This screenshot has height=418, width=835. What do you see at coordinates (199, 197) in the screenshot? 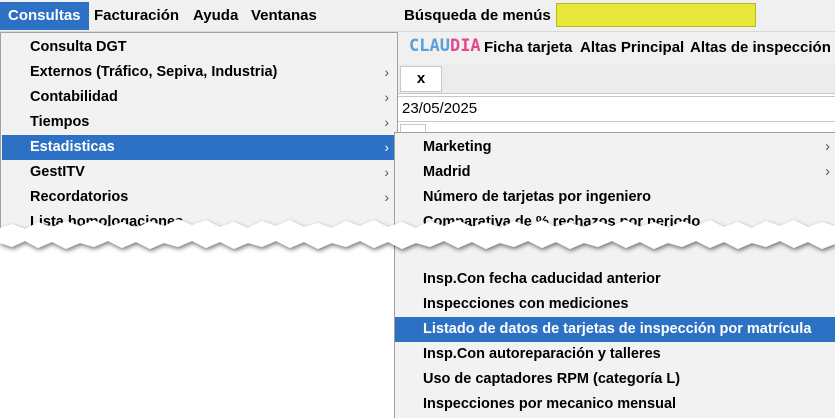
I see `dropdown-item-recordatorios: Recordatorios ›` at bounding box center [199, 197].